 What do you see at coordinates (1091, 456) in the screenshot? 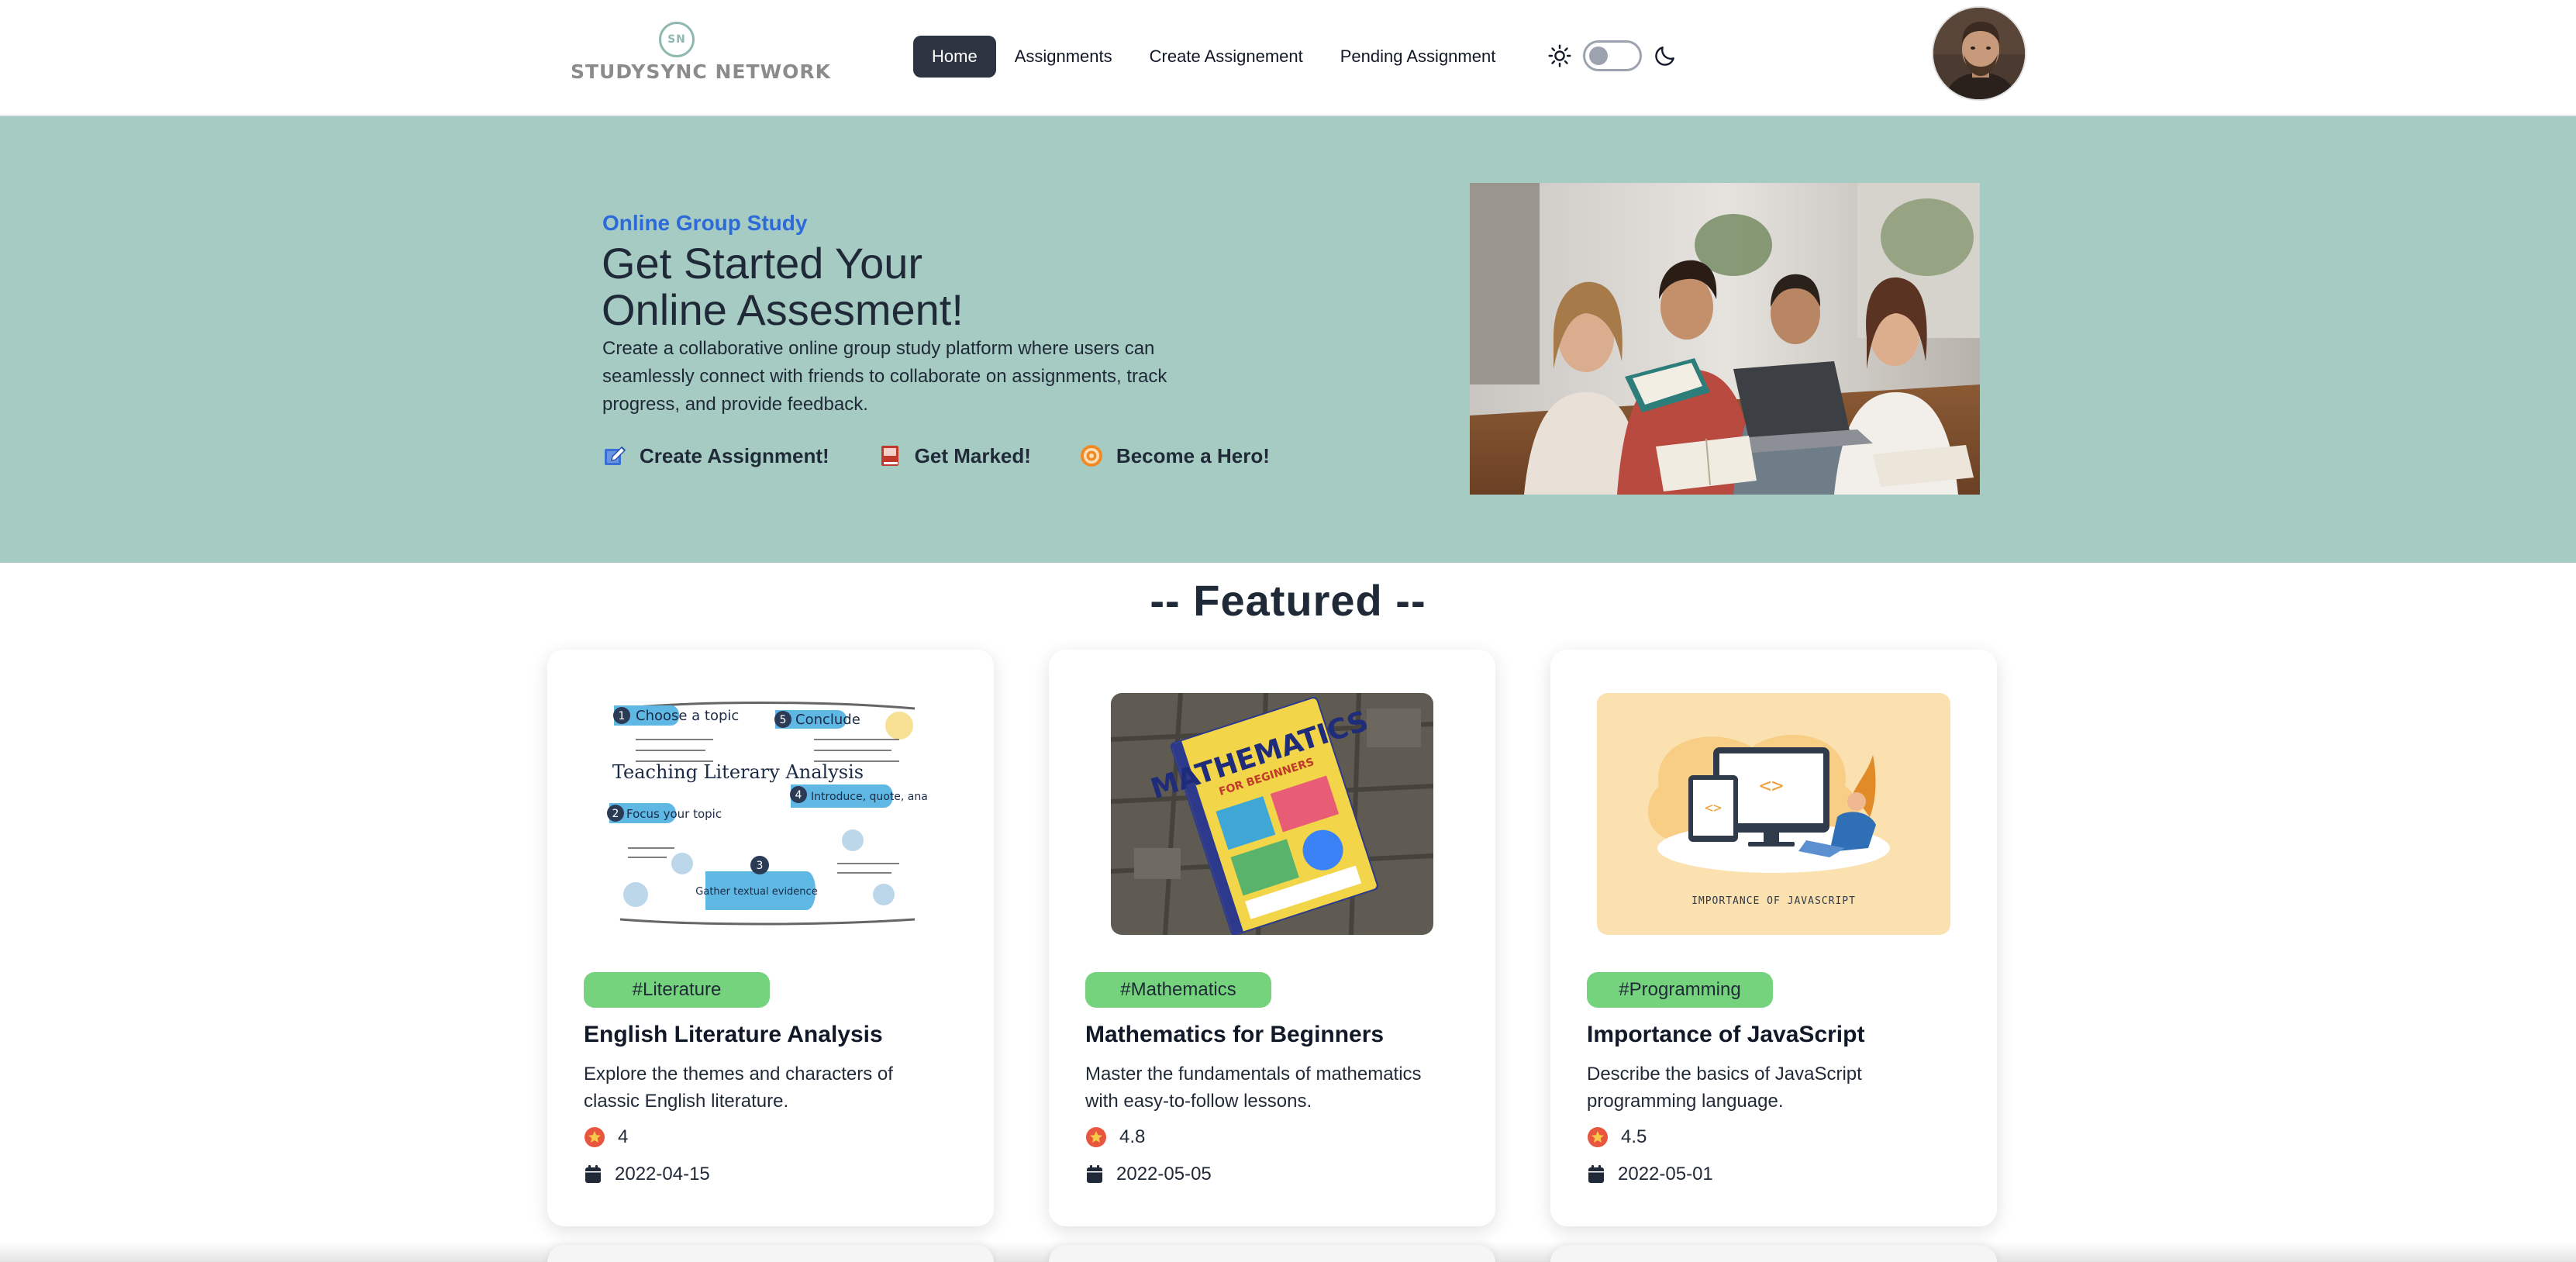
I see `target-icon` at bounding box center [1091, 456].